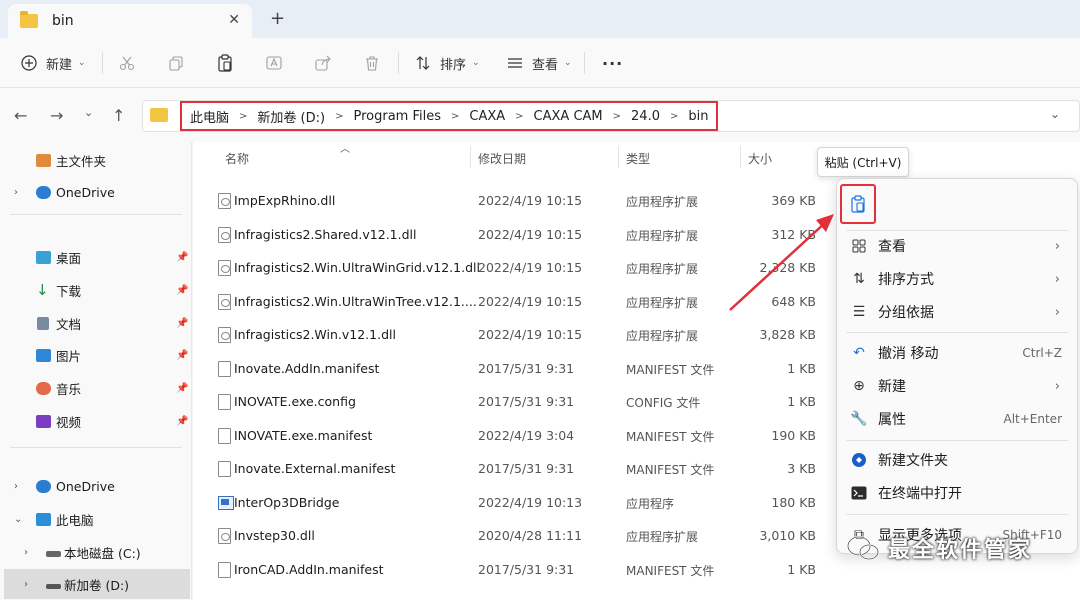 The height and width of the screenshot is (600, 1080). I want to click on new-button: 新建 ⌄, so click(53, 63).